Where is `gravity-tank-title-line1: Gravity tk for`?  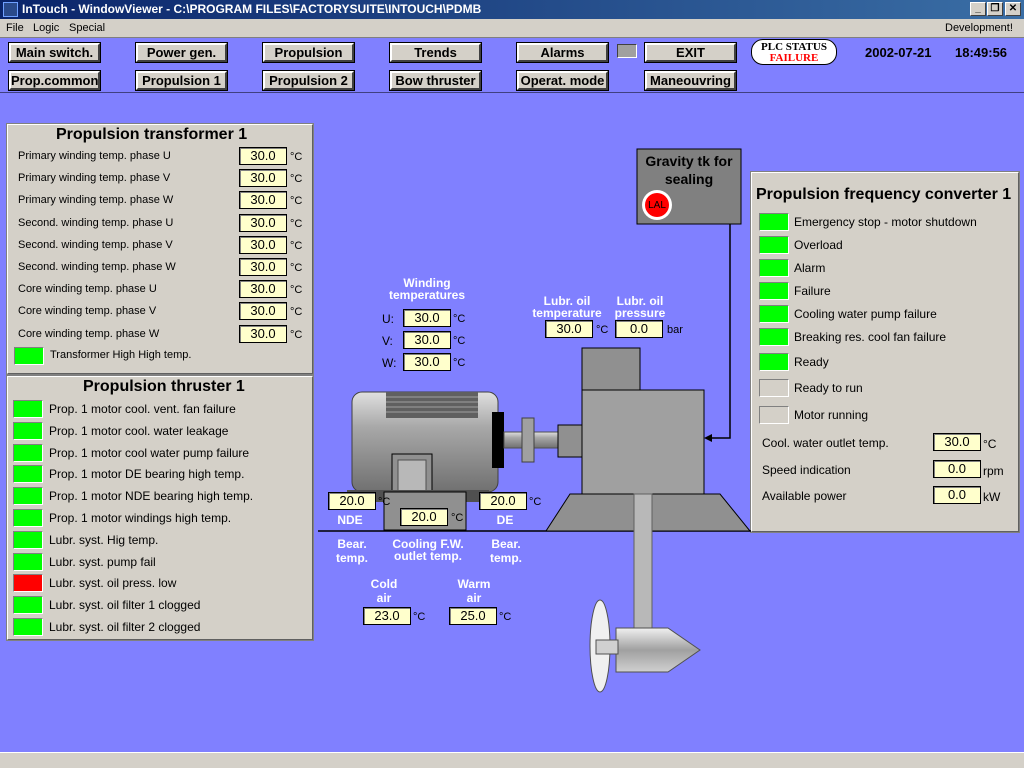
gravity-tank-title-line1: Gravity tk for is located at coordinates (689, 161).